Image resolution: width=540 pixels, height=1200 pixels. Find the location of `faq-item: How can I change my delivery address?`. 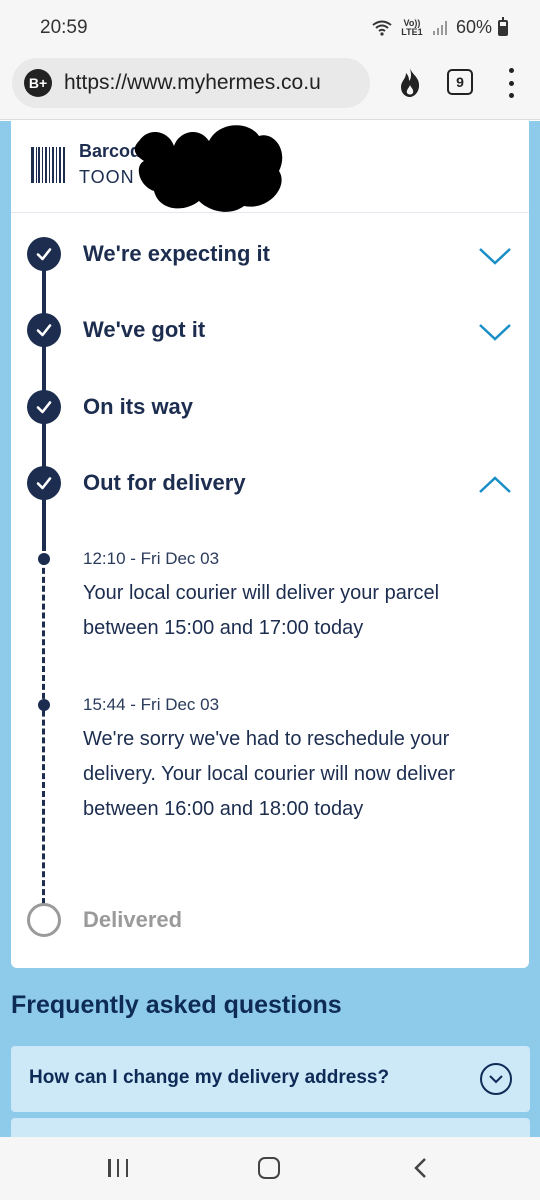

faq-item: How can I change my delivery address? is located at coordinates (270, 1079).